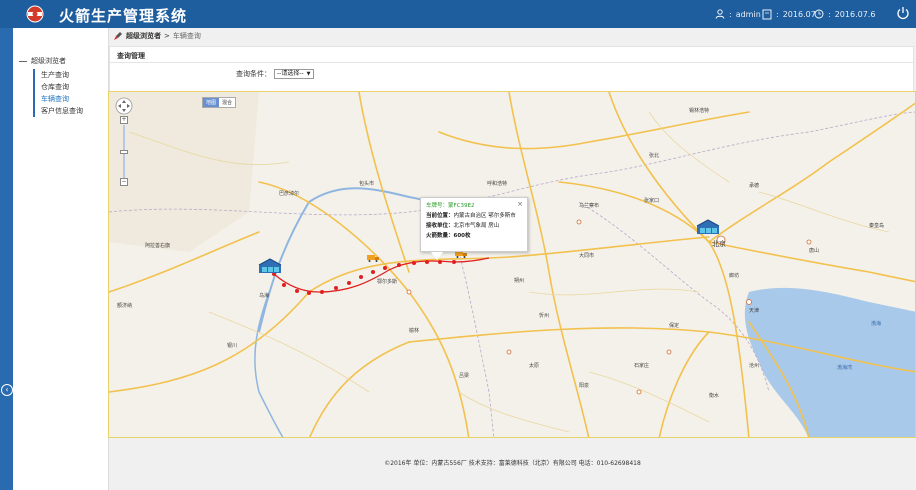  I want to click on nav-list: 生产查询 仓库查询 车辆查询 客户信息查询, so click(58, 93).